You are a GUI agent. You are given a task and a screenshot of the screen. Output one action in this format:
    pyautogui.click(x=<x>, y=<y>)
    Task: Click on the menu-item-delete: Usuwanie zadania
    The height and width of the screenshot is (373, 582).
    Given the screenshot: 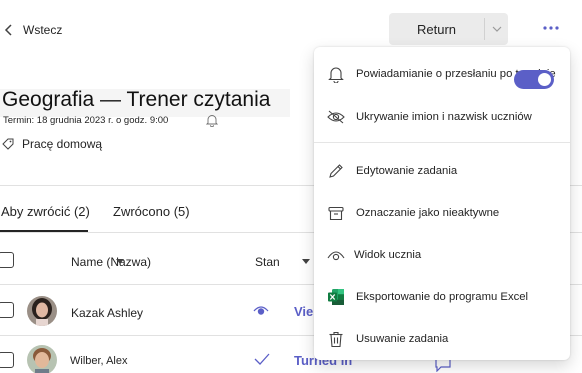 What is the action you would take?
    pyautogui.click(x=442, y=339)
    